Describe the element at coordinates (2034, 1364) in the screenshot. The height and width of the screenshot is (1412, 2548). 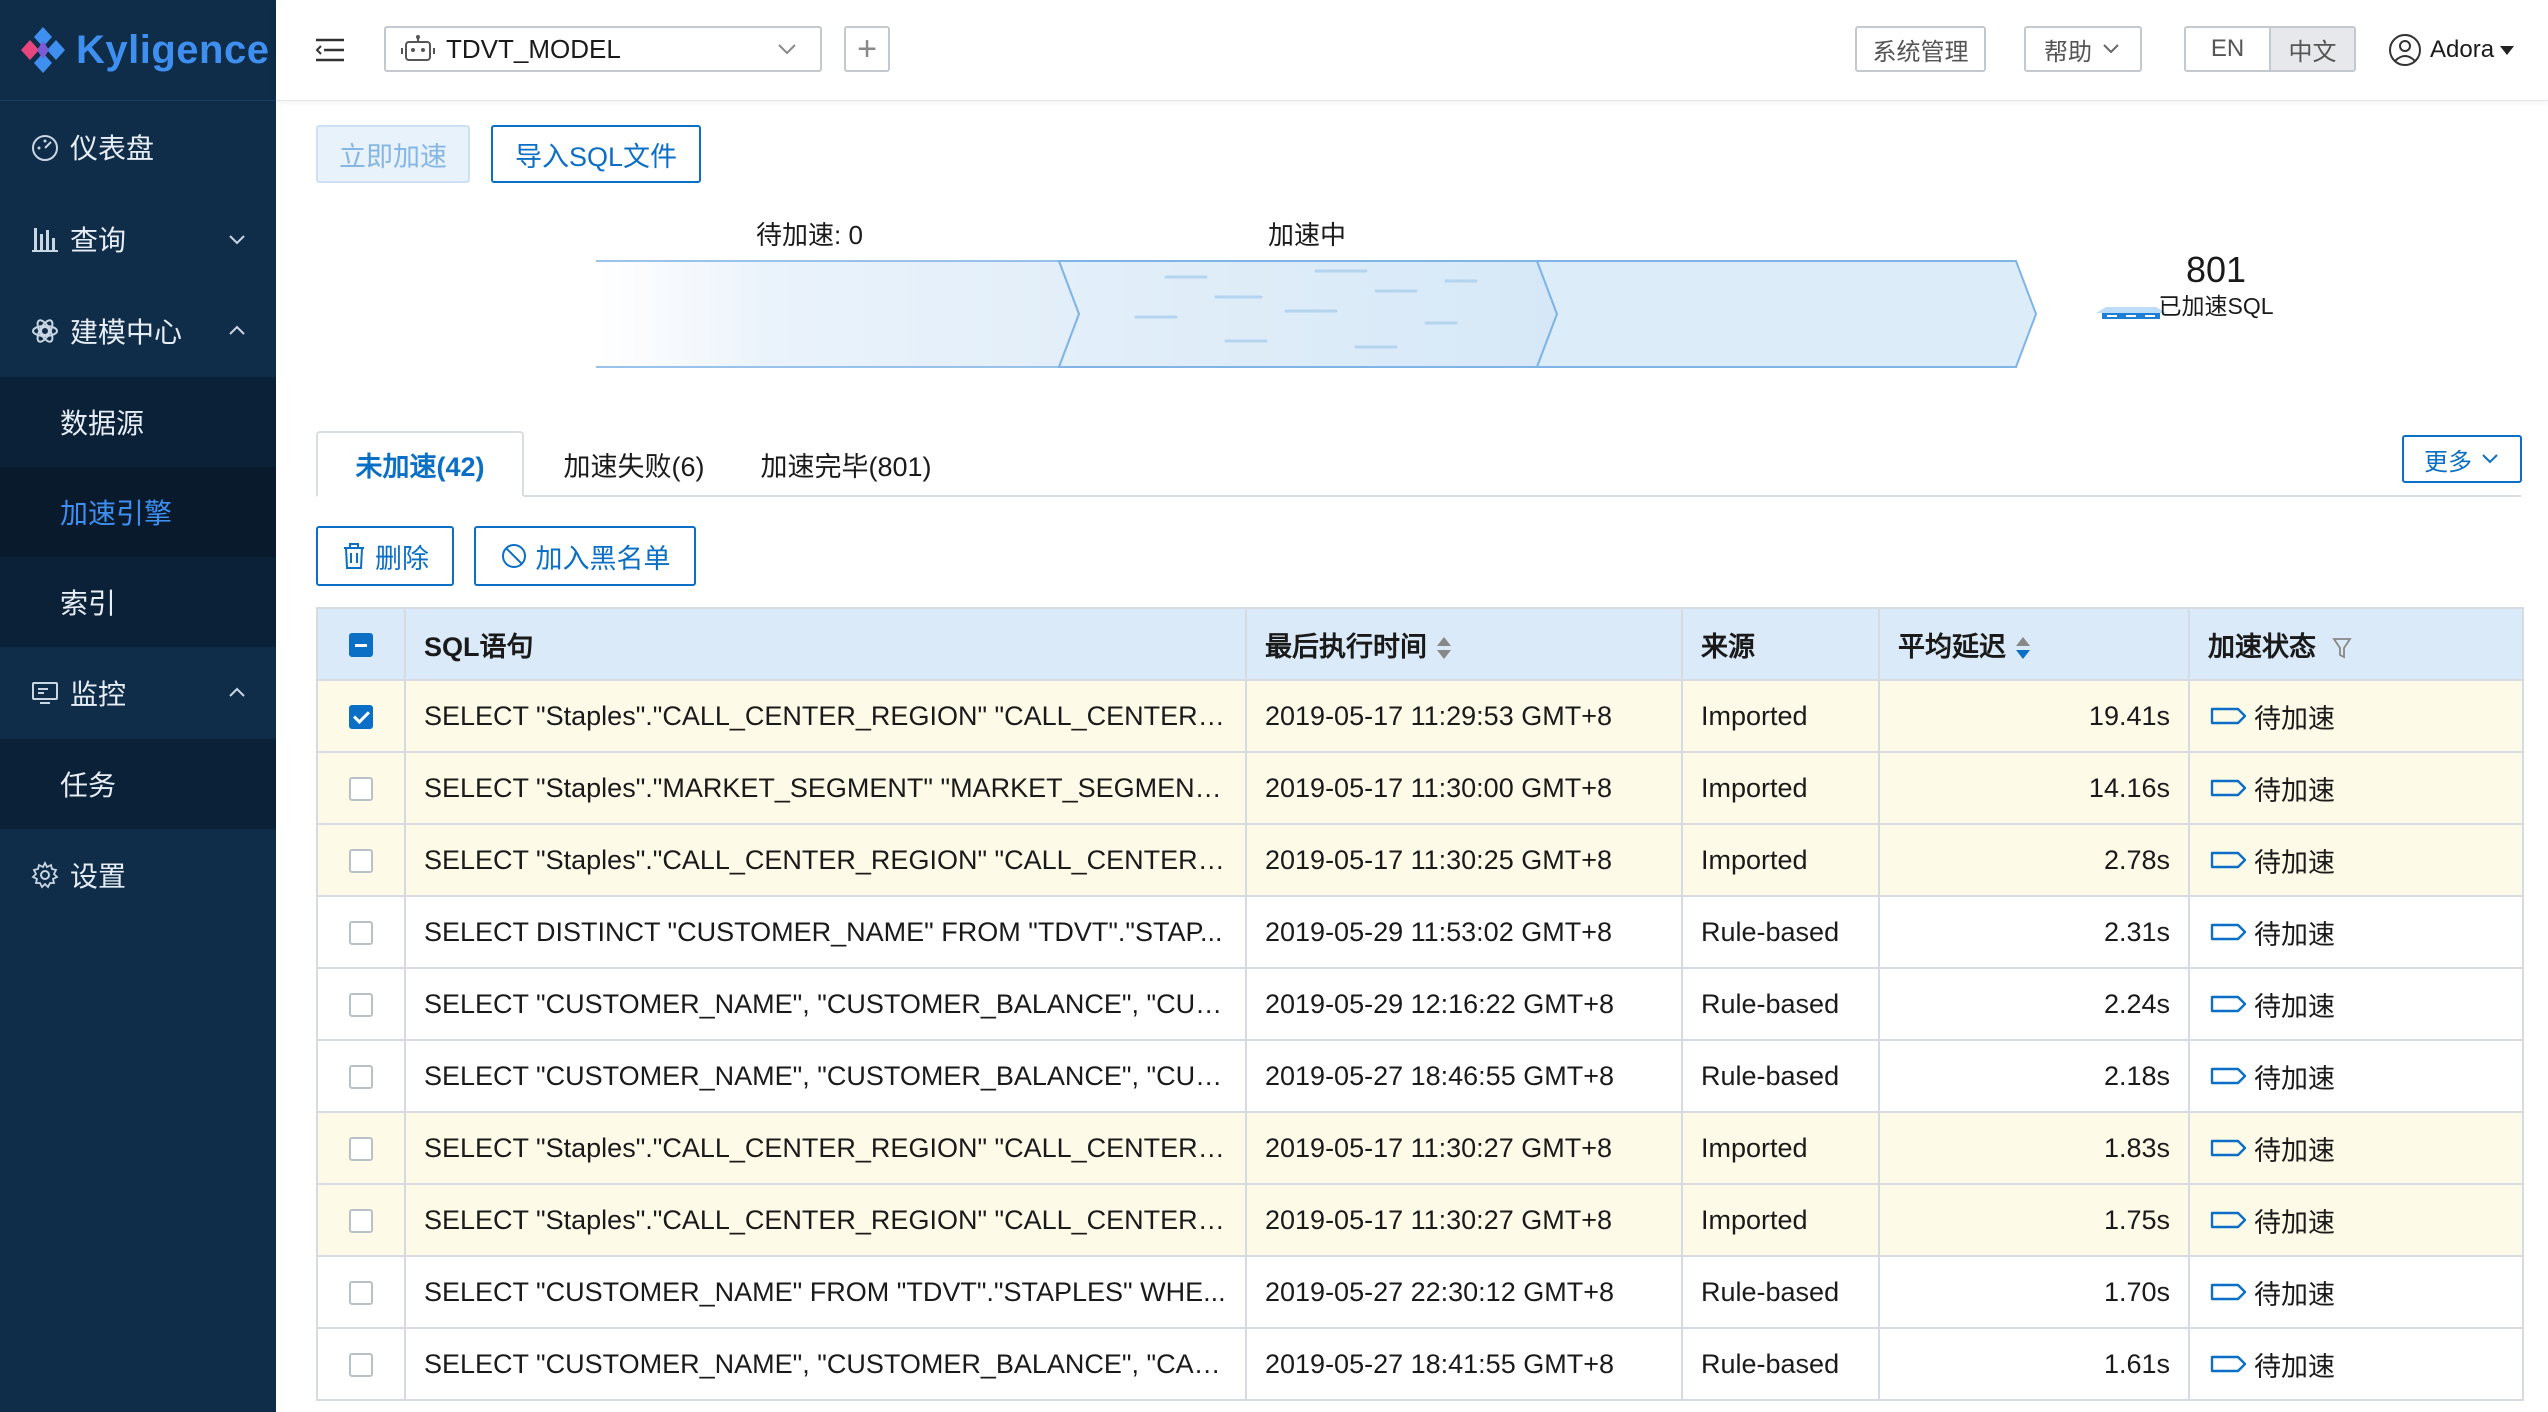
I see `avg-latency-cell: 1.61s` at that location.